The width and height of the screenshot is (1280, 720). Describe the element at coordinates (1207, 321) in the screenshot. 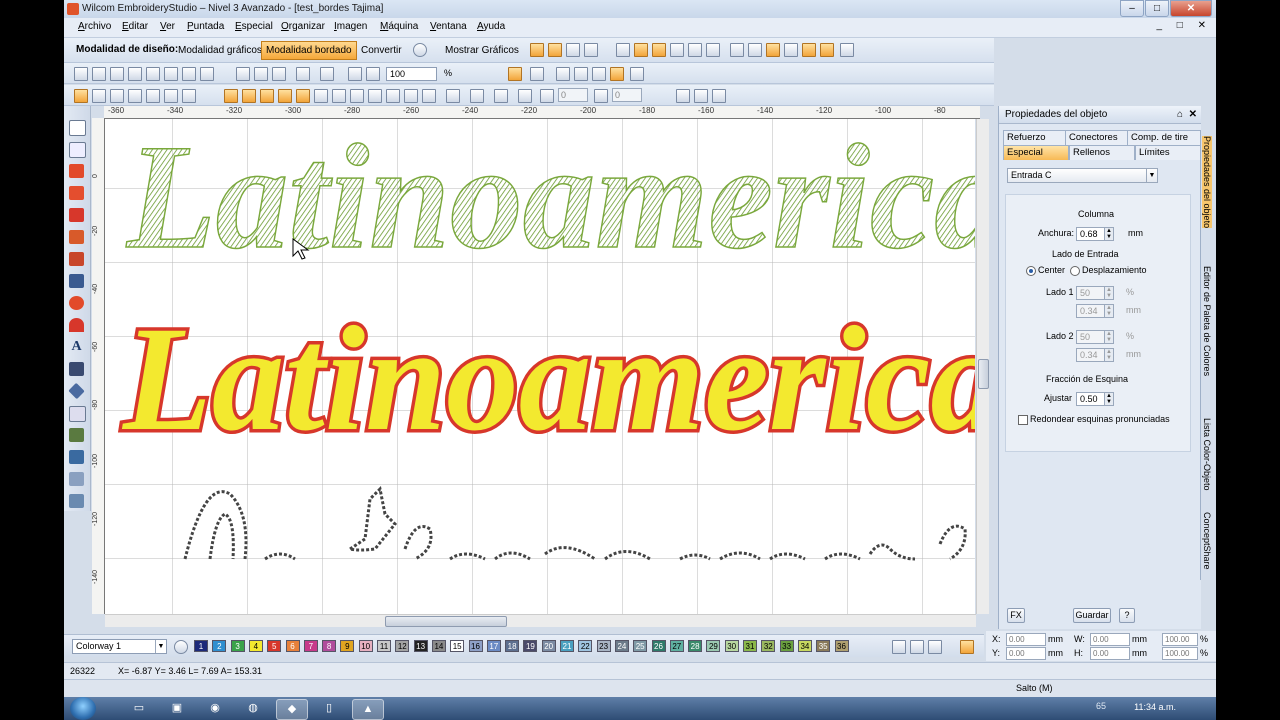

I see `side-tab-color-palette-editor: Editor de Paleta de Colores` at that location.